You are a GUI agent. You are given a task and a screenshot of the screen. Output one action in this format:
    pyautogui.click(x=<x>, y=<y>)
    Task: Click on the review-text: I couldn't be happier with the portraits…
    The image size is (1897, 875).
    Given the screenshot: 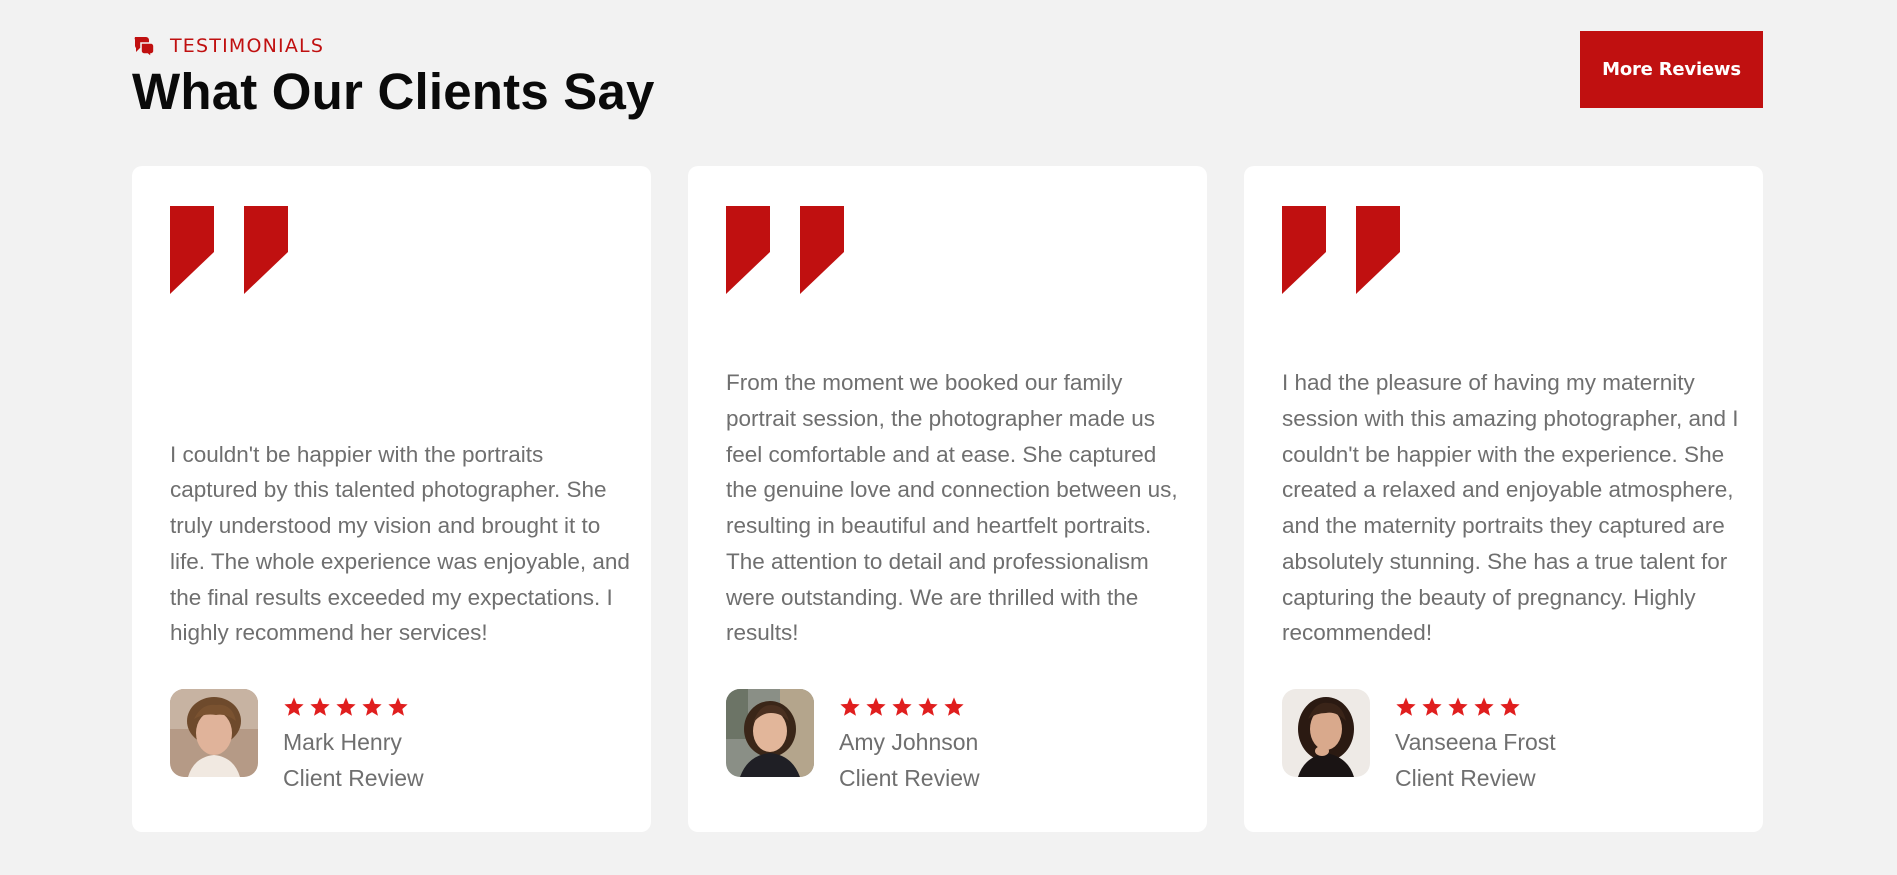 What is the action you would take?
    pyautogui.click(x=400, y=543)
    